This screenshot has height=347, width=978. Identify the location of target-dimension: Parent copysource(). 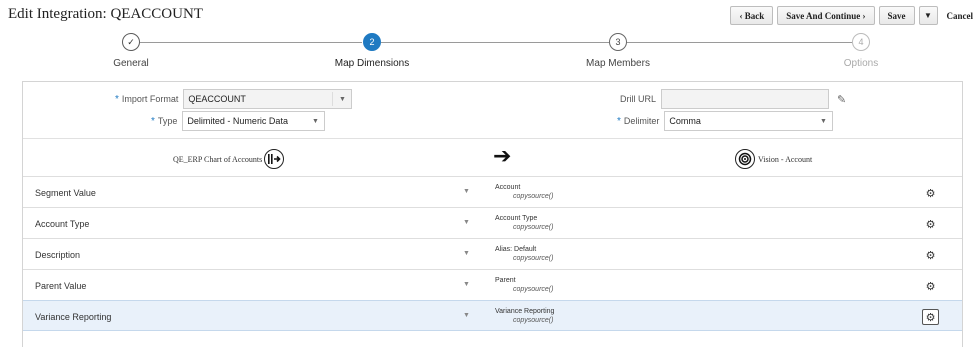
(524, 285).